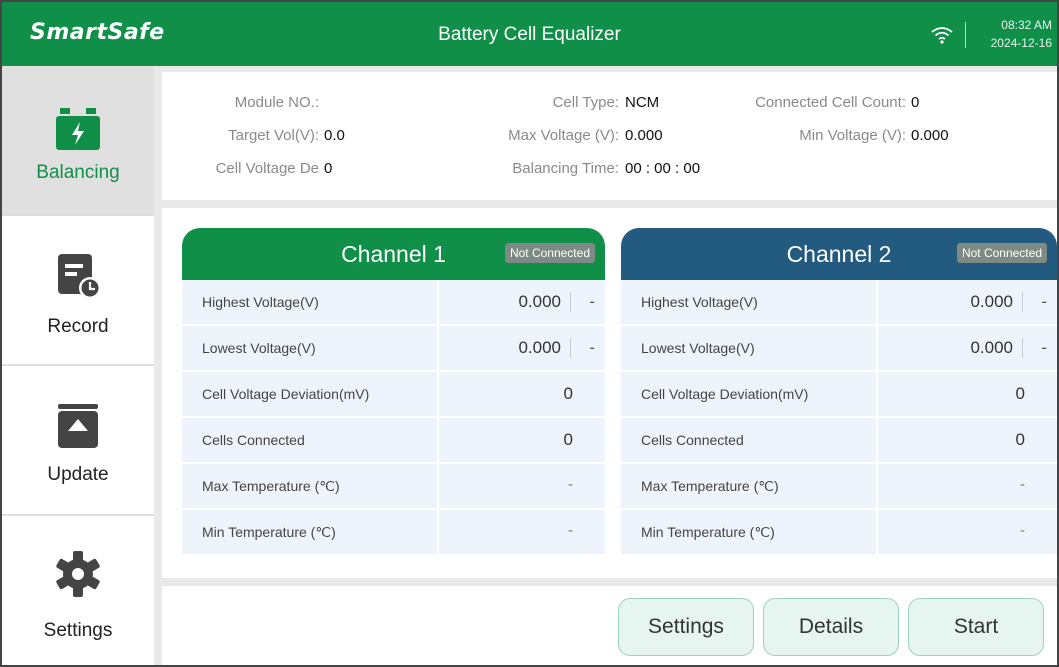  Describe the element at coordinates (609, 625) in the screenshot. I see `action-bar: Settings Details Start` at that location.